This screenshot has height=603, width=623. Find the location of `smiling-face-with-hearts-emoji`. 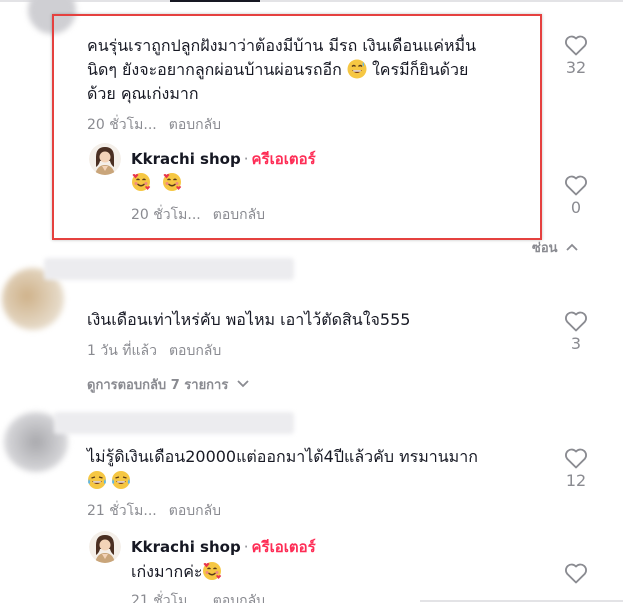

smiling-face-with-hearts-emoji is located at coordinates (212, 571).